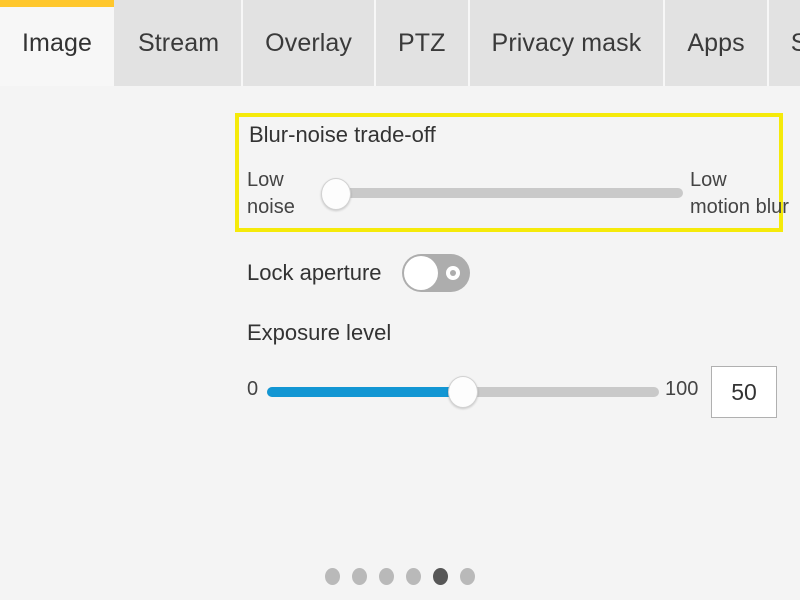 This screenshot has width=800, height=600. I want to click on lock-aperture-toggle, so click(435, 273).